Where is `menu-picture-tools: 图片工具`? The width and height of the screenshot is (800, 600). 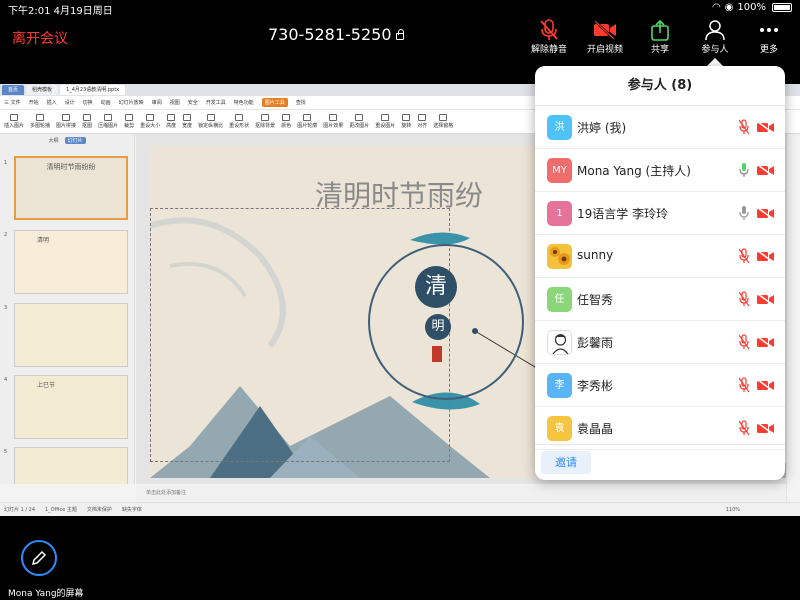 menu-picture-tools: 图片工具 is located at coordinates (274, 102).